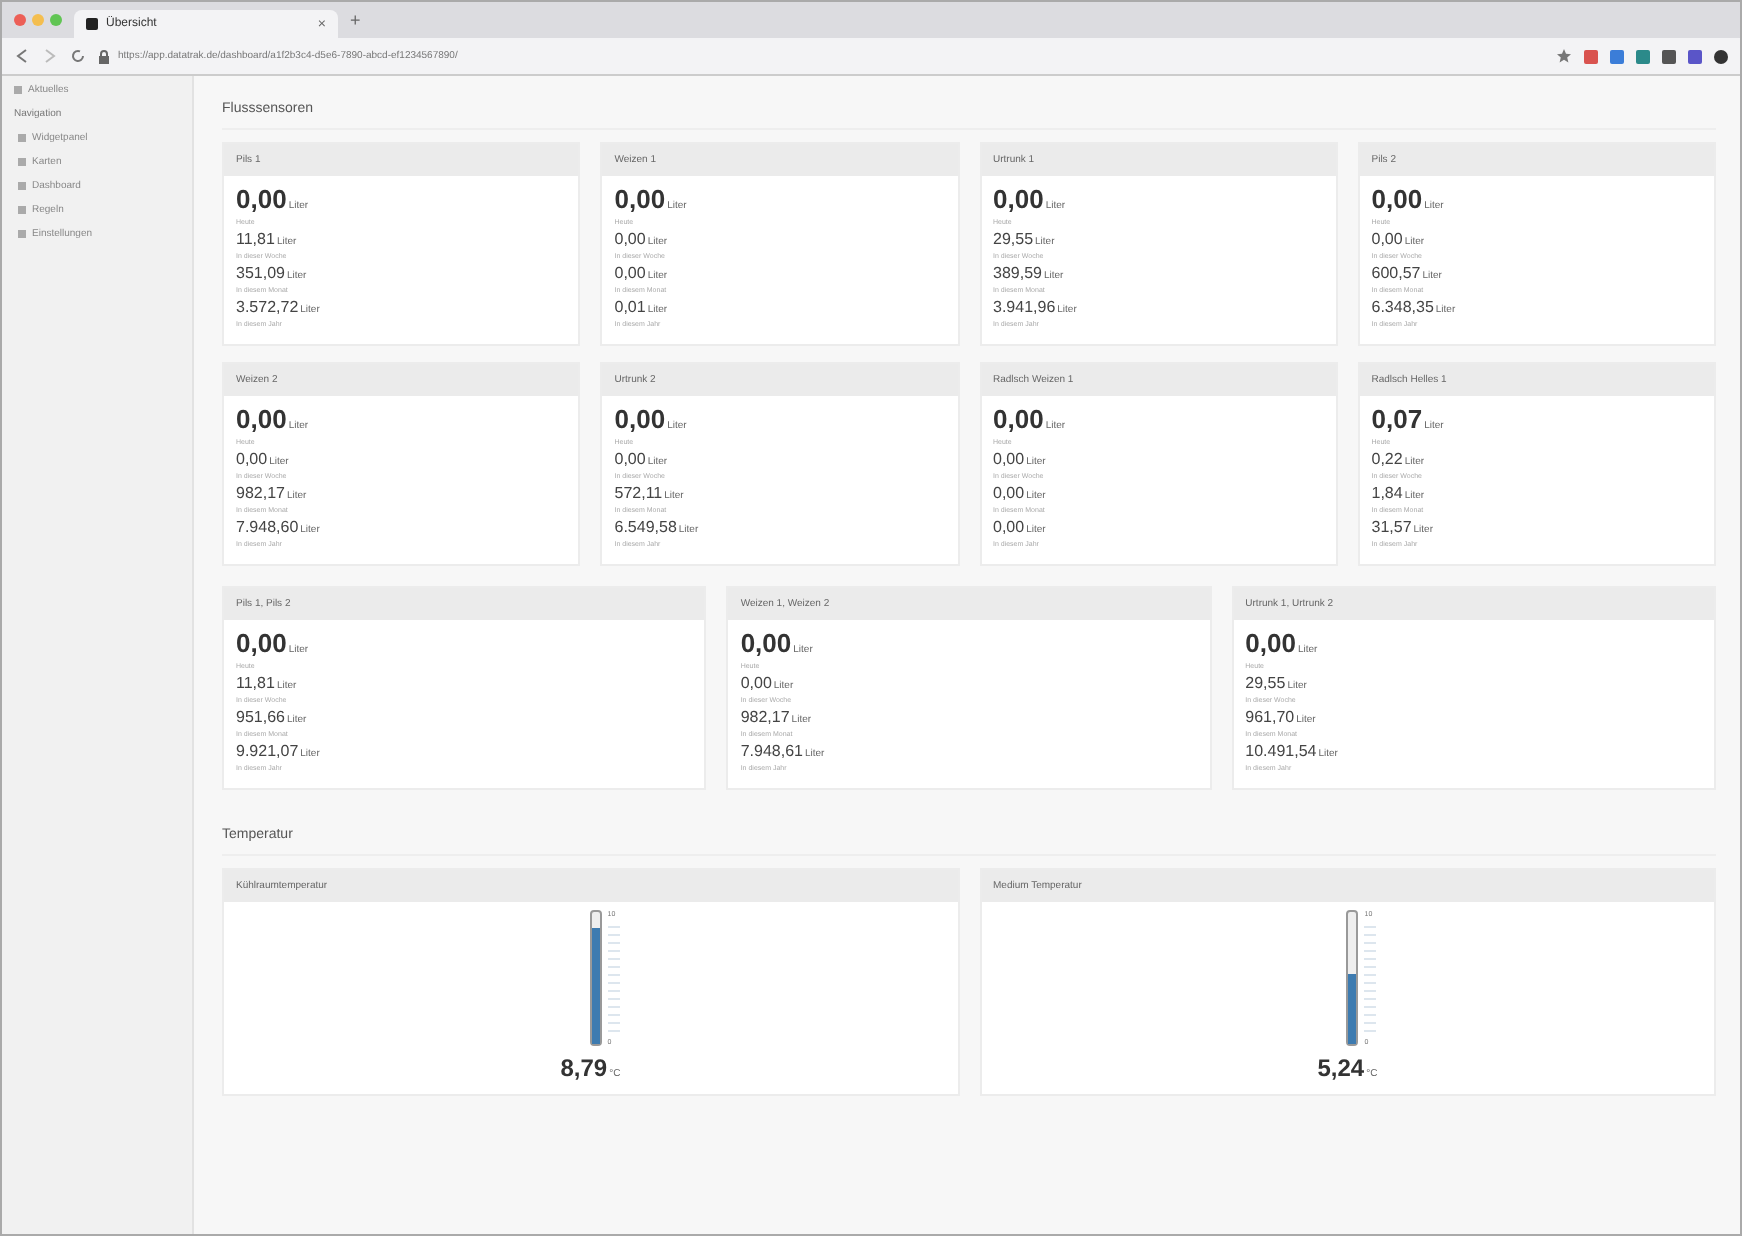  Describe the element at coordinates (78, 56) in the screenshot. I see `reload-icon` at that location.